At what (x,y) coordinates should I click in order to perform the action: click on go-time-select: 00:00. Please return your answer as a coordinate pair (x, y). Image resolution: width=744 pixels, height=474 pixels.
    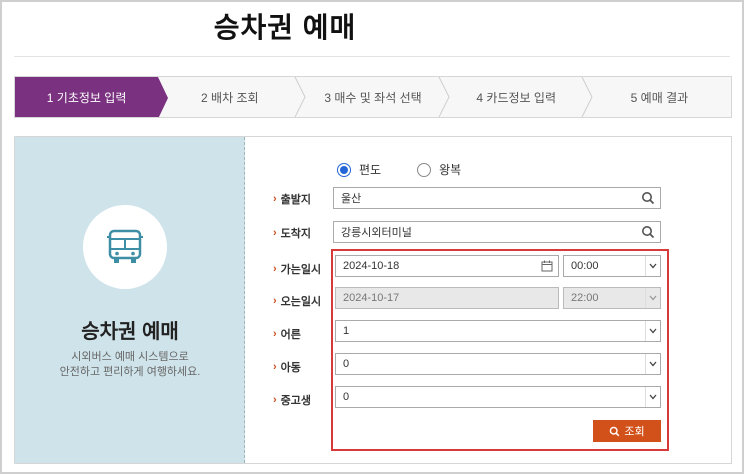
    Looking at the image, I should click on (612, 266).